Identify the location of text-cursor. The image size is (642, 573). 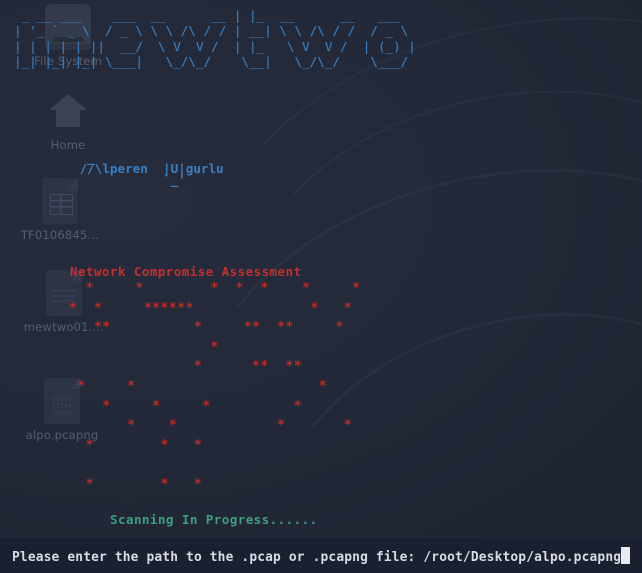
(626, 555).